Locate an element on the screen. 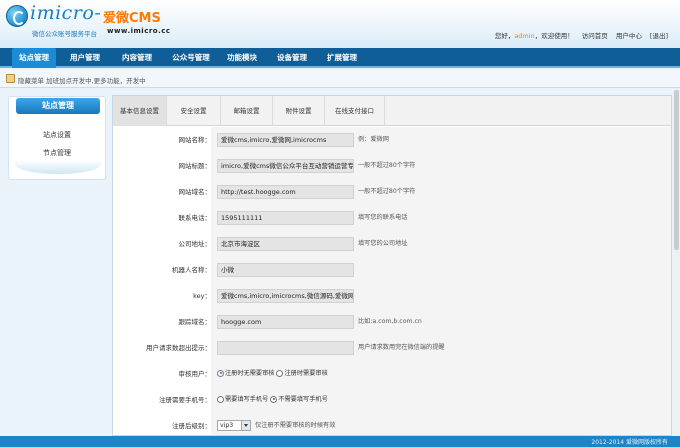 The width and height of the screenshot is (680, 447). post-register-level-value: vip3 is located at coordinates (227, 425).